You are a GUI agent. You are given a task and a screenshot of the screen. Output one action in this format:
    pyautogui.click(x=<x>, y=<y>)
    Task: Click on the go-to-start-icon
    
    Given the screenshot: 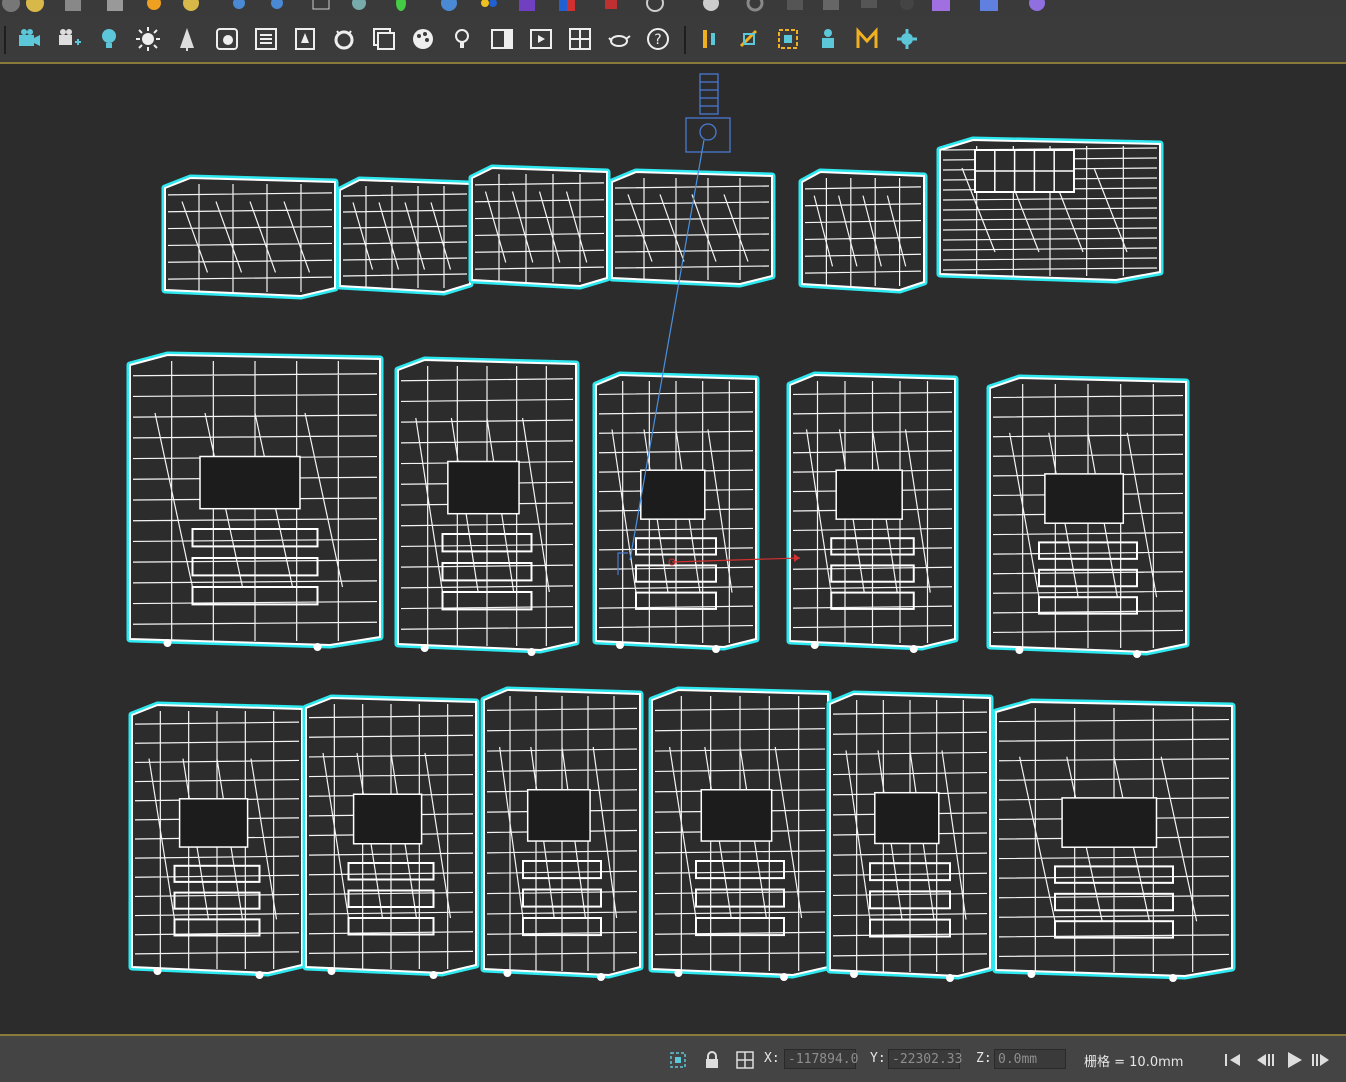 What is the action you would take?
    pyautogui.click(x=1233, y=1060)
    